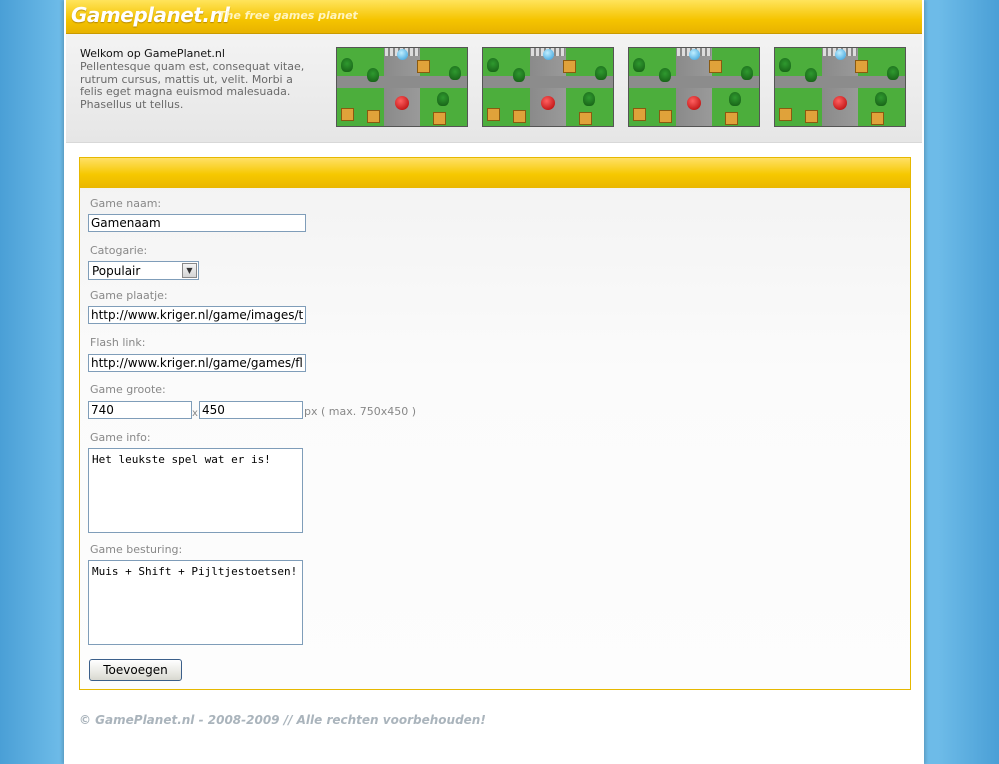  What do you see at coordinates (360, 411) in the screenshot?
I see `size-hint: px ( max. 750x450 )` at bounding box center [360, 411].